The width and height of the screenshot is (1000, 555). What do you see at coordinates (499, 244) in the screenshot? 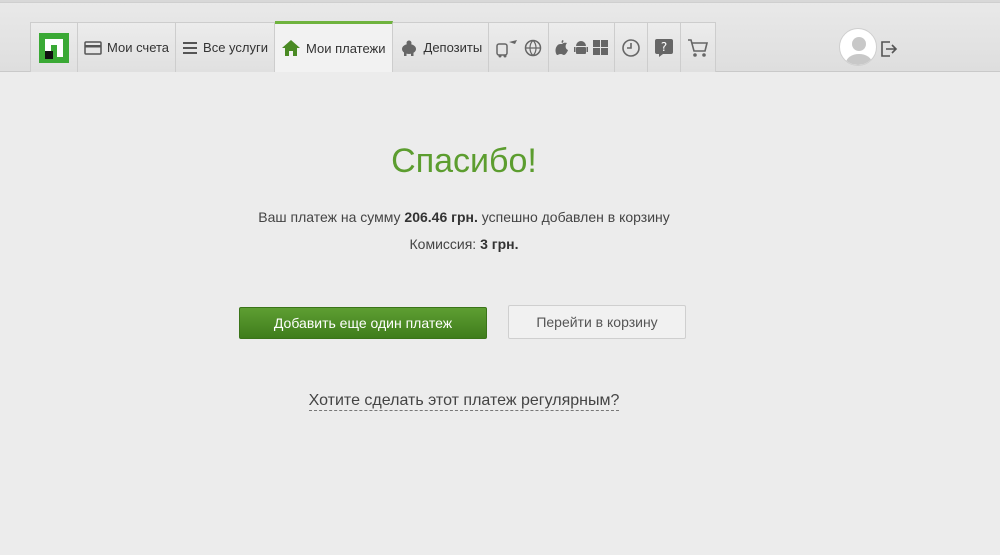
I see `fee-amount: 3 грн.` at bounding box center [499, 244].